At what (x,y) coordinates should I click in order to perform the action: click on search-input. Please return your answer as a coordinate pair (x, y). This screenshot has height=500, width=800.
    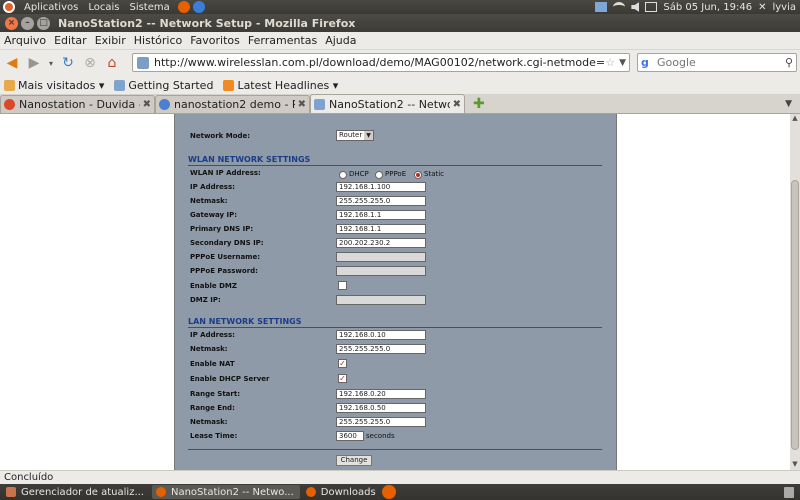
    Looking at the image, I should click on (717, 62).